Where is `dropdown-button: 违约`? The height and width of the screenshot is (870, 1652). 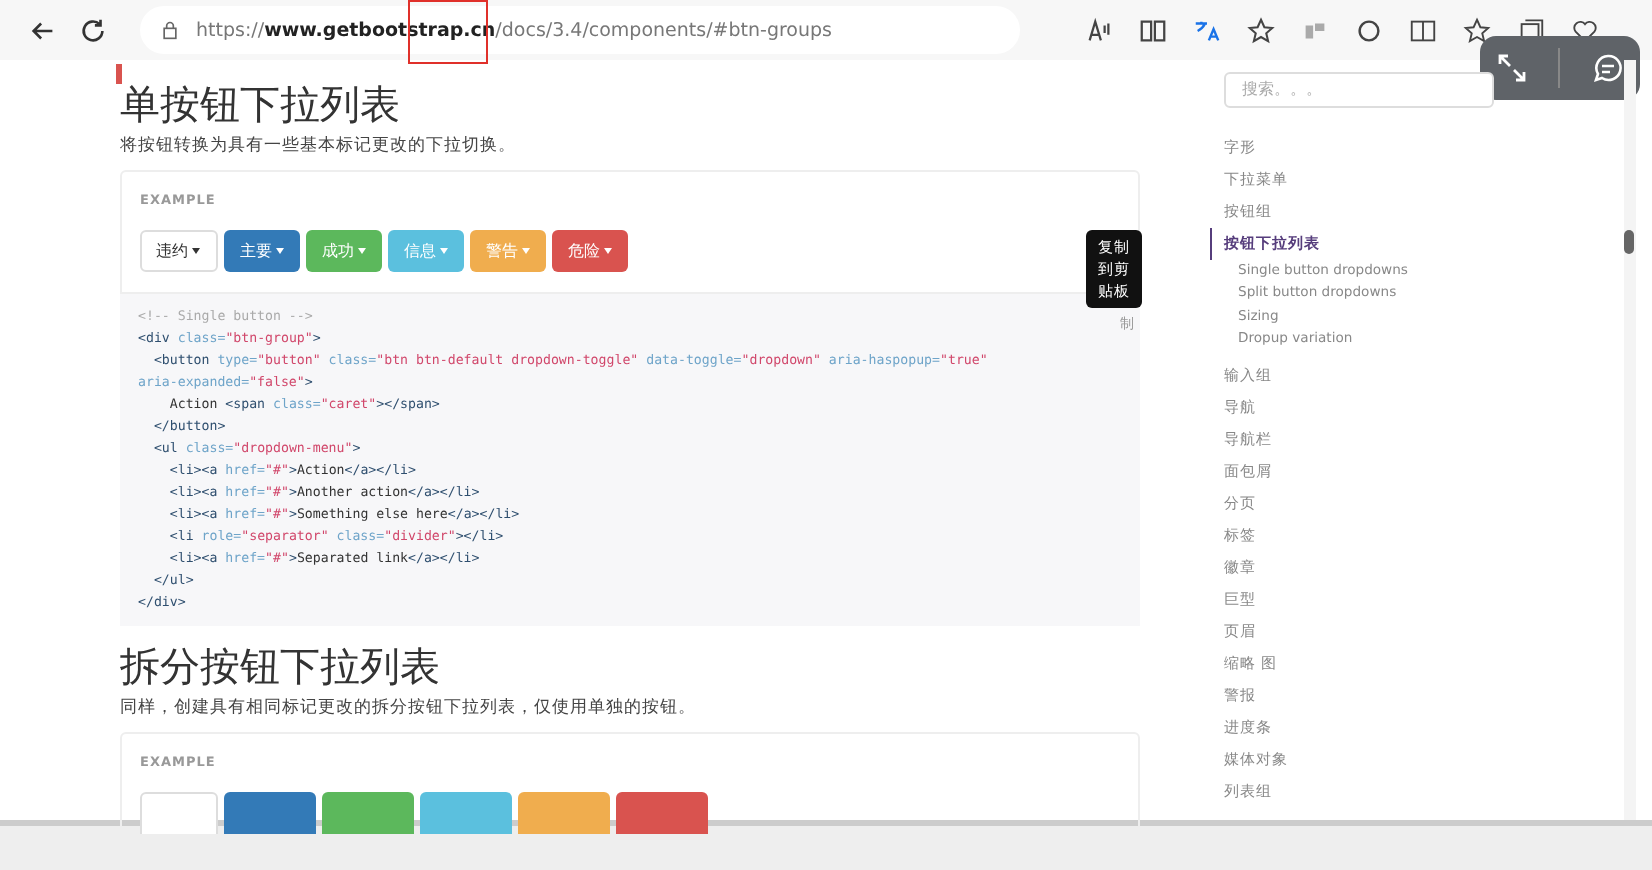
dropdown-button: 违约 is located at coordinates (179, 251).